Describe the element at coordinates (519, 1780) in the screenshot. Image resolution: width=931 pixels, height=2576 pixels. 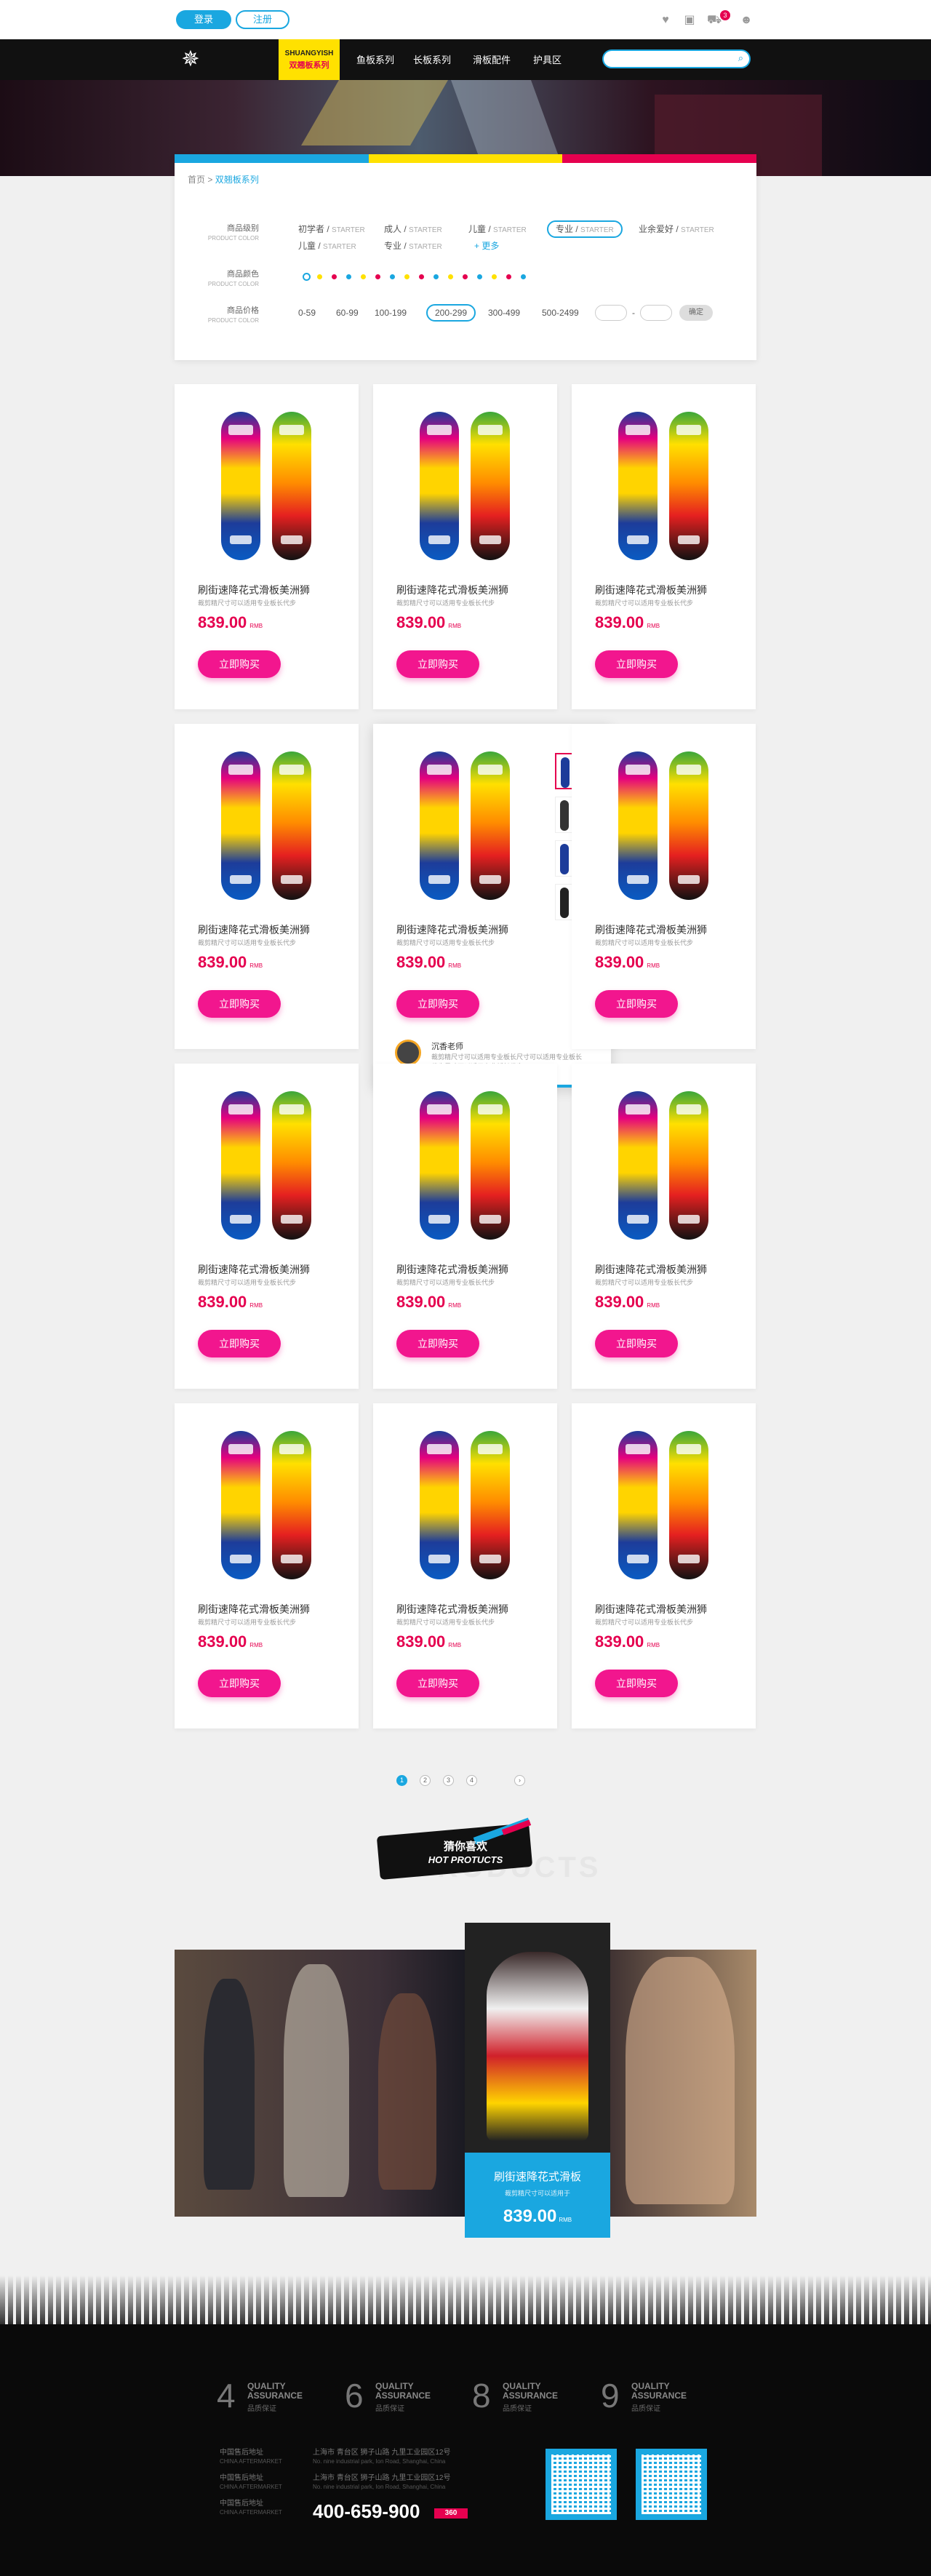
I see `next-page-icon: ›` at that location.